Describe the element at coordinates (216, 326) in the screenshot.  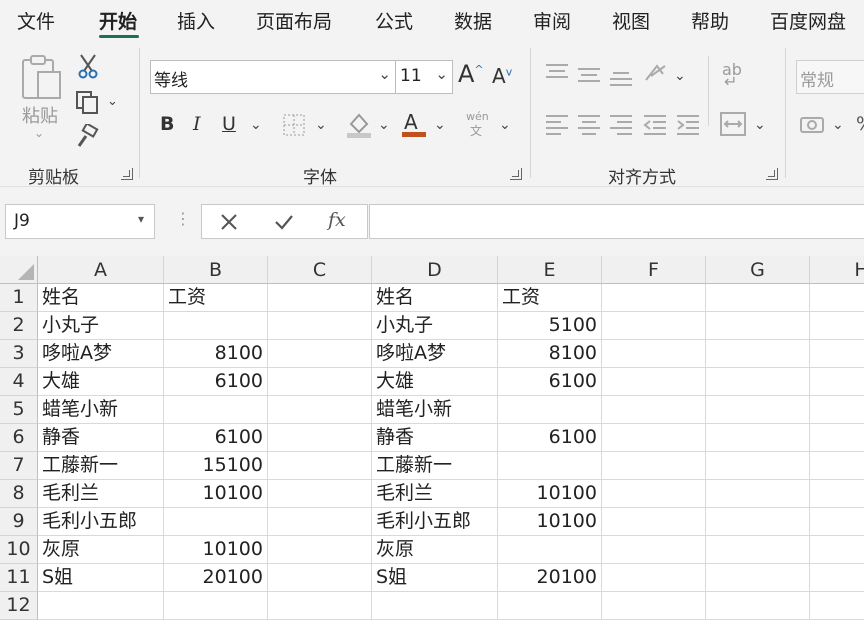
I see `cell-B2` at that location.